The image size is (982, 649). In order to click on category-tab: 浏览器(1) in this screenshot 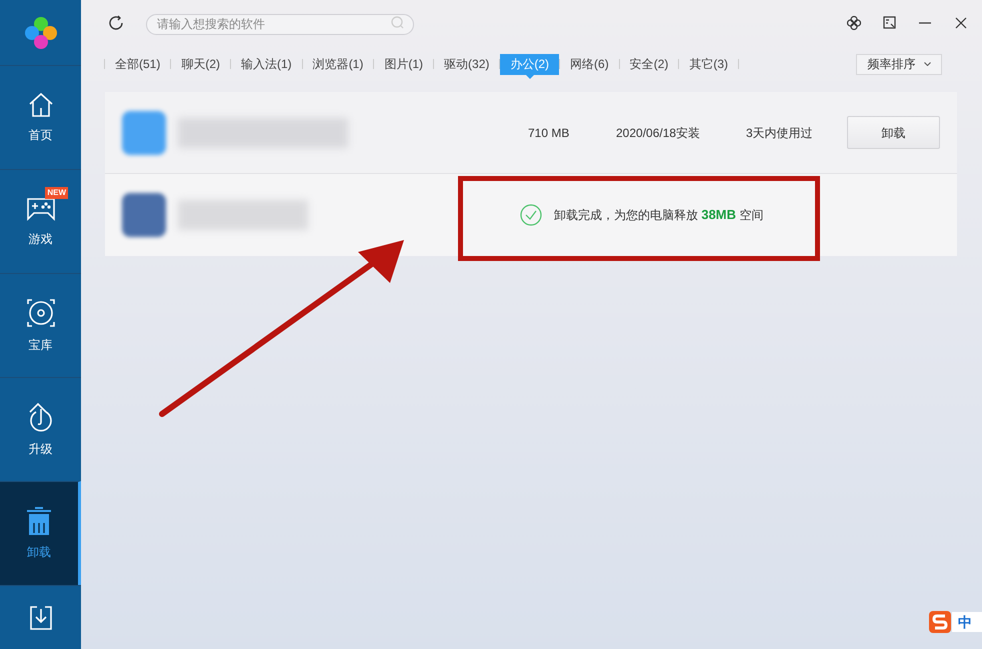, I will do `click(338, 64)`.